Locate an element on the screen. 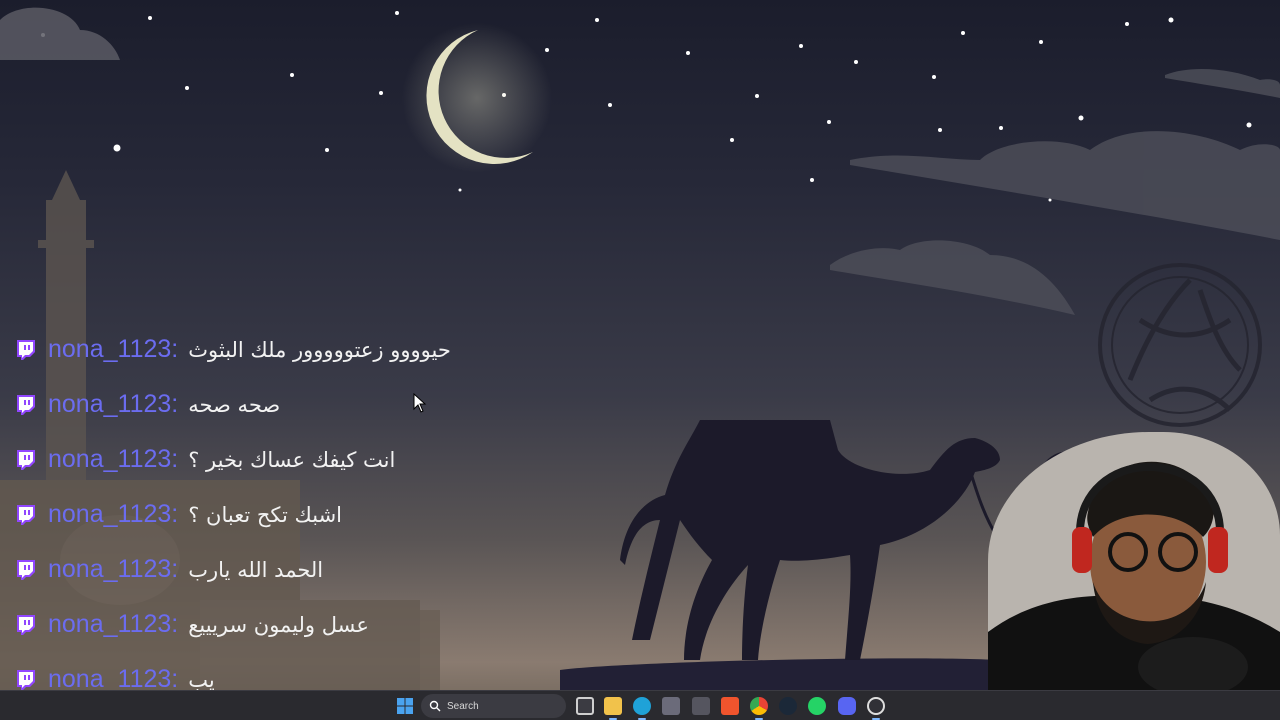 The height and width of the screenshot is (720, 1280). app-icon is located at coordinates (701, 706).